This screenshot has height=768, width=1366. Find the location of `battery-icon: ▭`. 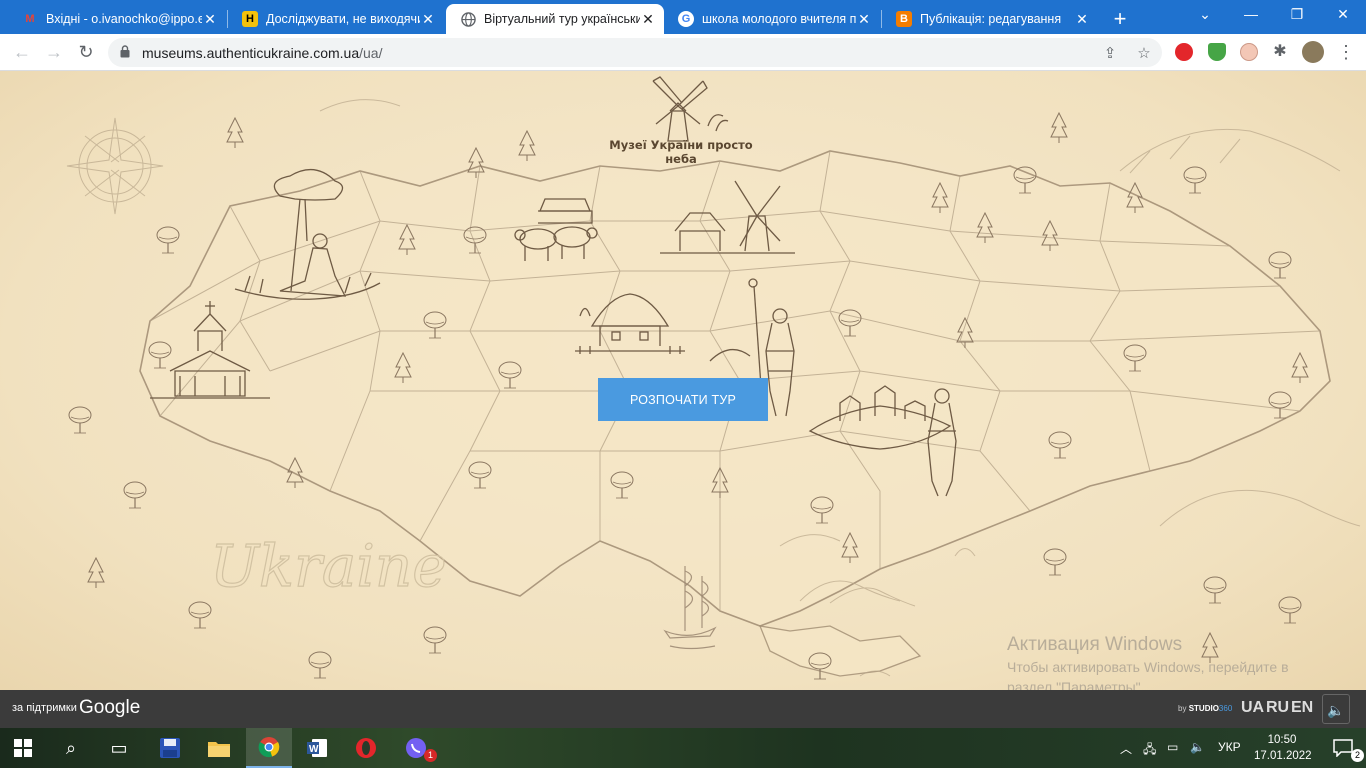

battery-icon: ▭ is located at coordinates (1172, 747).